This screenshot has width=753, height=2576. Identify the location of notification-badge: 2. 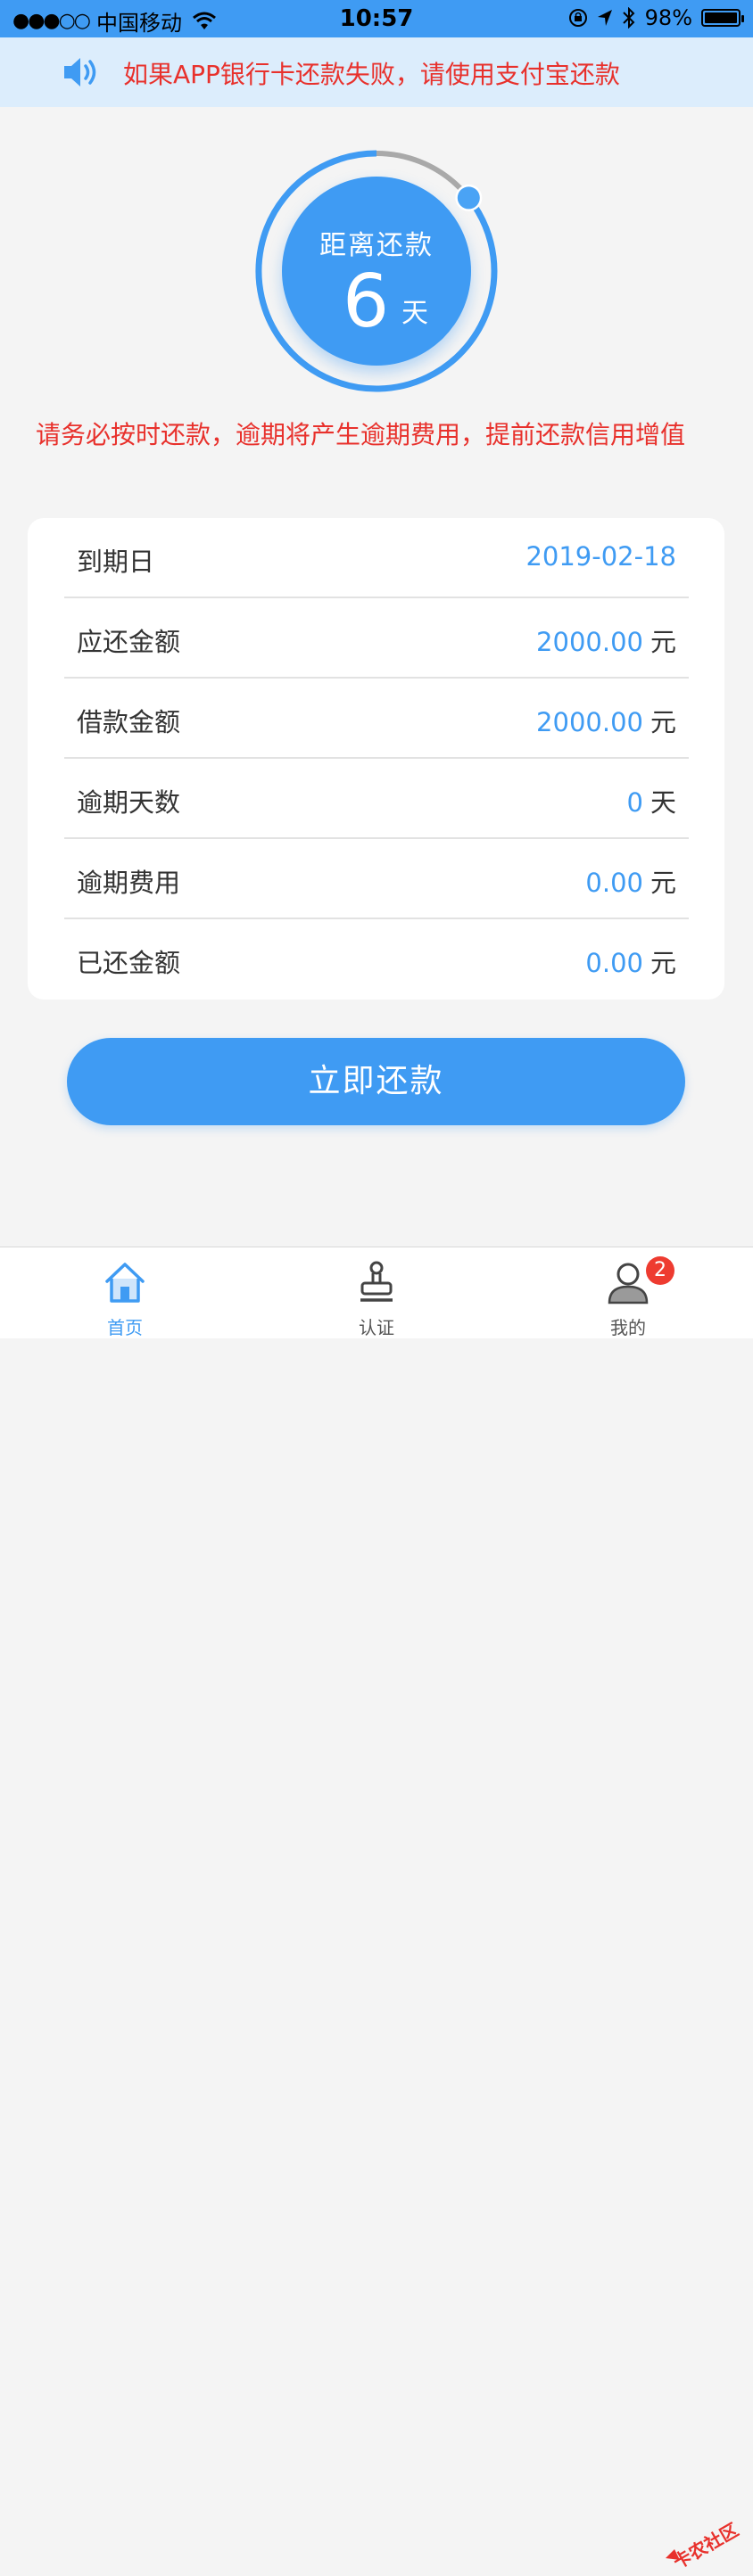
(660, 1270).